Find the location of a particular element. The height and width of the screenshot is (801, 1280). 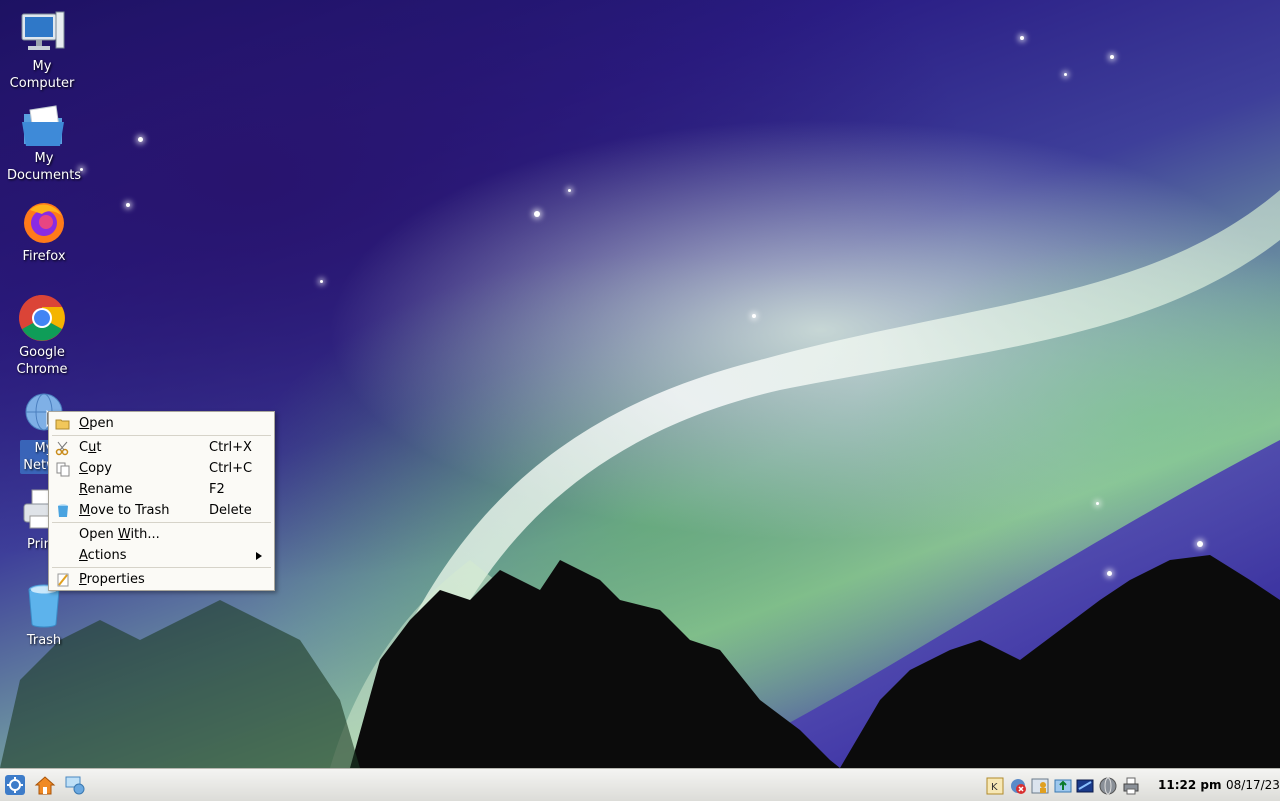

update-icon is located at coordinates (1063, 786).